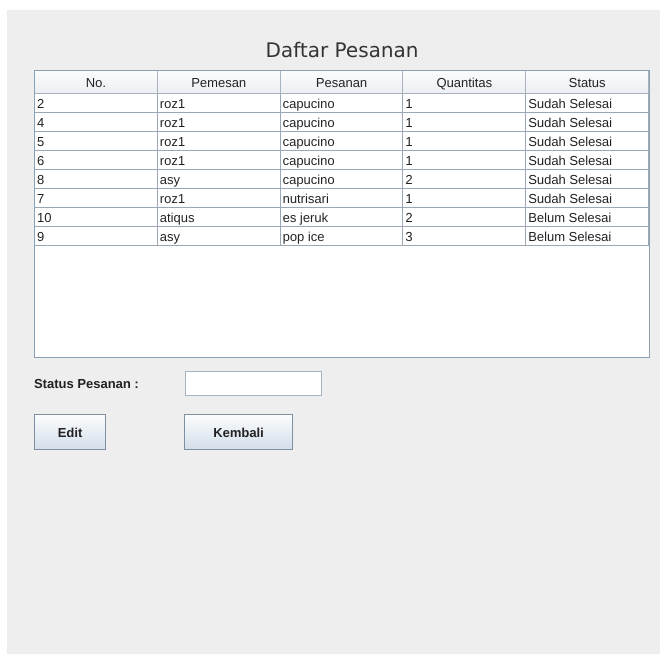 This screenshot has height=654, width=668. I want to click on page-title: Daftar Pesanan, so click(342, 50).